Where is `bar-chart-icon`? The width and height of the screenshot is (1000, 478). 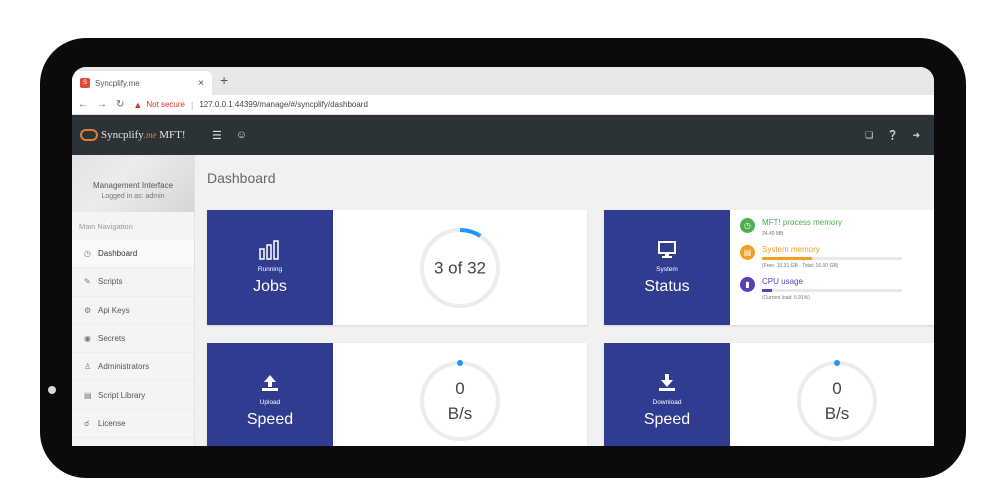
bar-chart-icon is located at coordinates (270, 251).